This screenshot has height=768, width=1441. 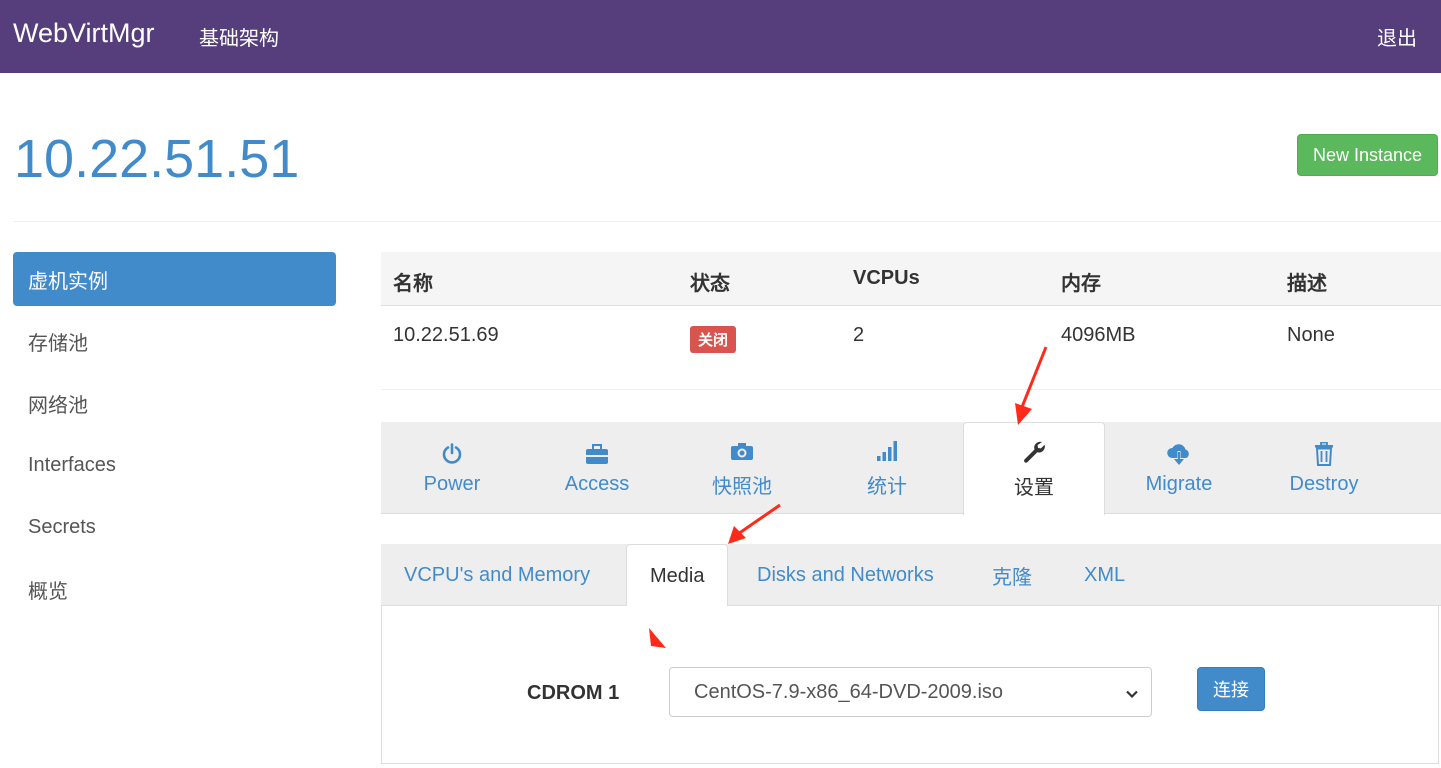 What do you see at coordinates (845, 575) in the screenshot?
I see `tab-disks-networks: Disks and Networks` at bounding box center [845, 575].